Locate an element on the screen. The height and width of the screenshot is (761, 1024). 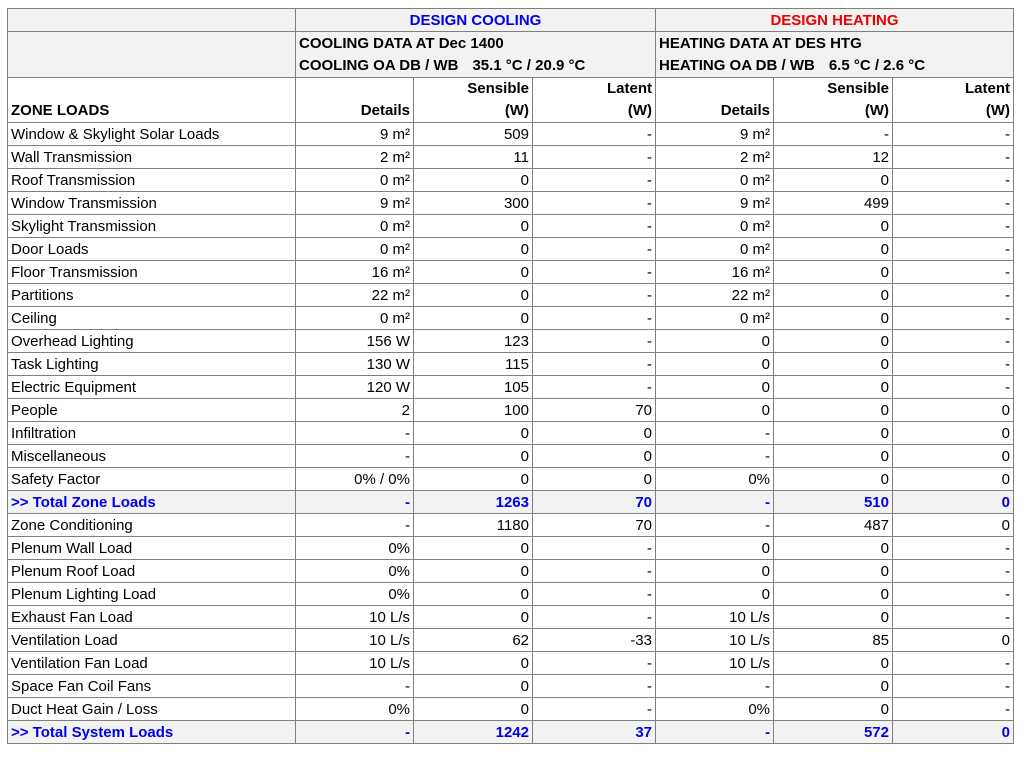
row-label: Zone Conditioning is located at coordinates (151, 525).